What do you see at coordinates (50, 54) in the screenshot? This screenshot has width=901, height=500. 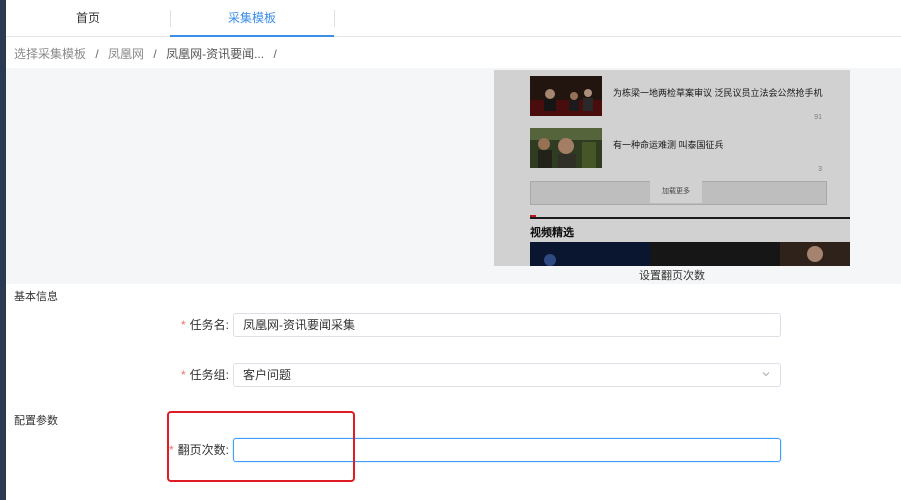 I see `breadcrumb-select-template: 选择采集模板` at bounding box center [50, 54].